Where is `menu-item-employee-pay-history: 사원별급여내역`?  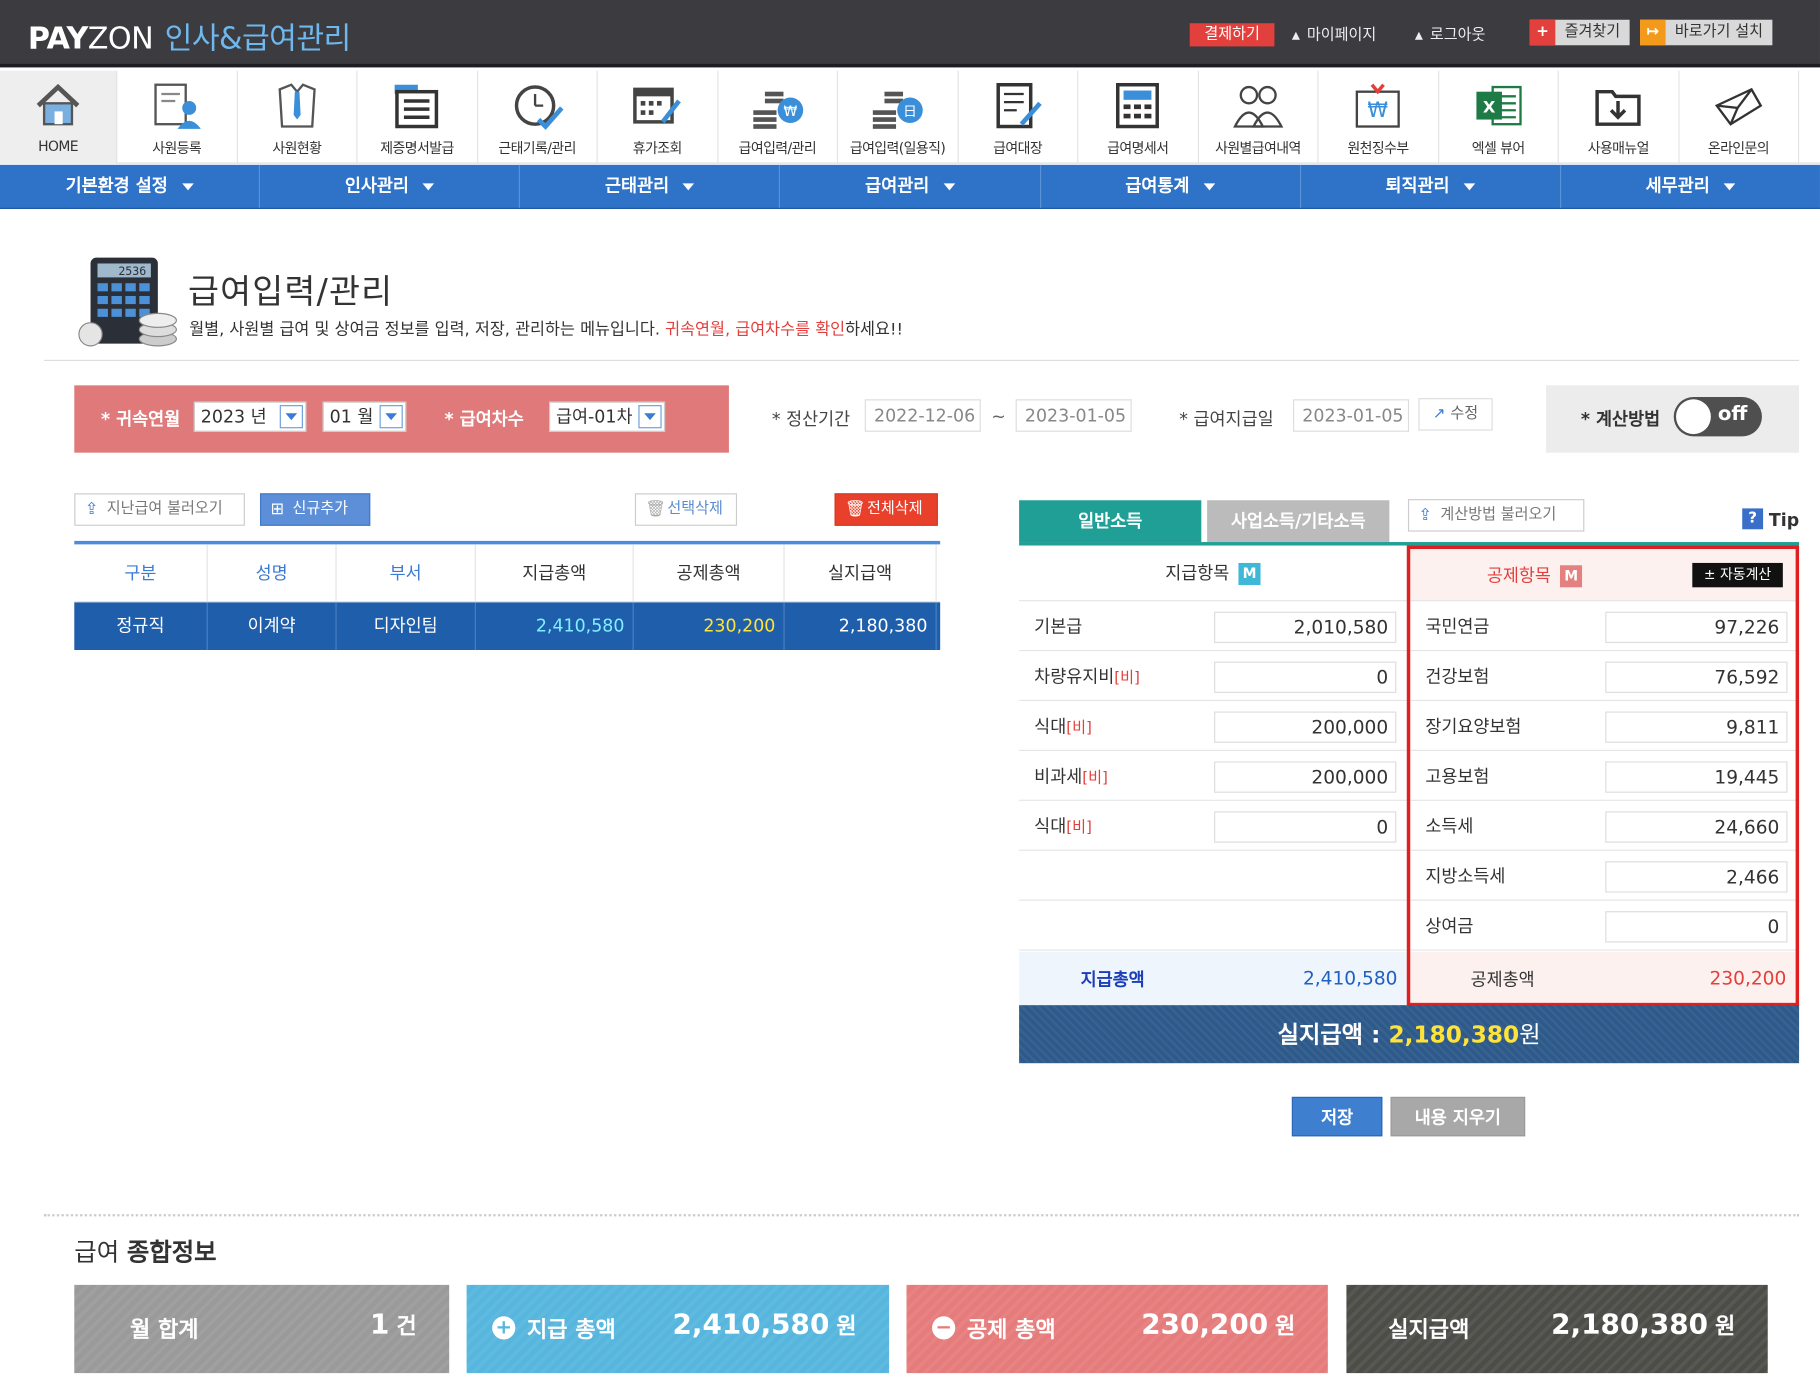
menu-item-employee-pay-history: 사원별급여내역 is located at coordinates (1258, 117).